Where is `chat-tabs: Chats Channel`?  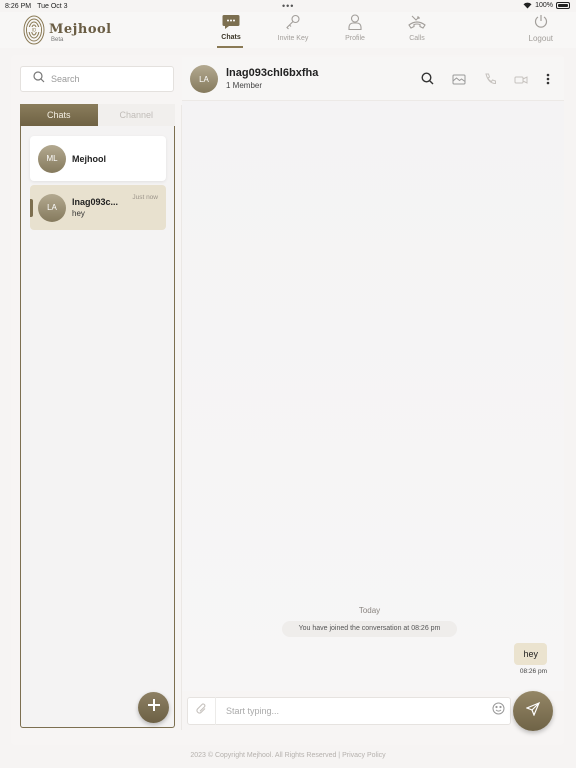
chat-tabs: Chats Channel is located at coordinates (97, 115).